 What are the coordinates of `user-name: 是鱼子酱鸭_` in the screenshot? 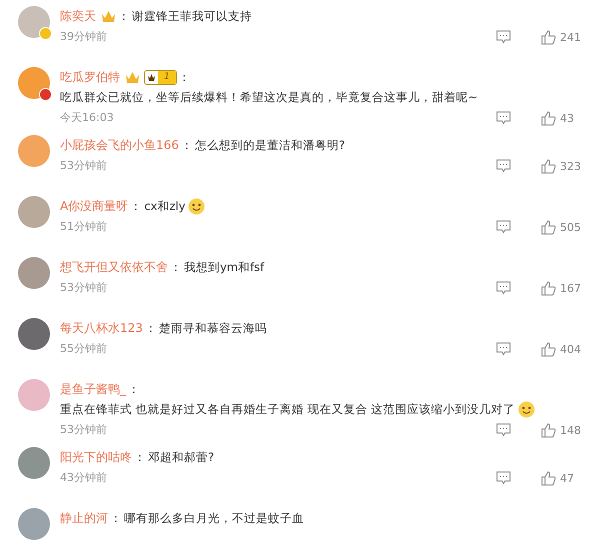 It's located at (93, 389).